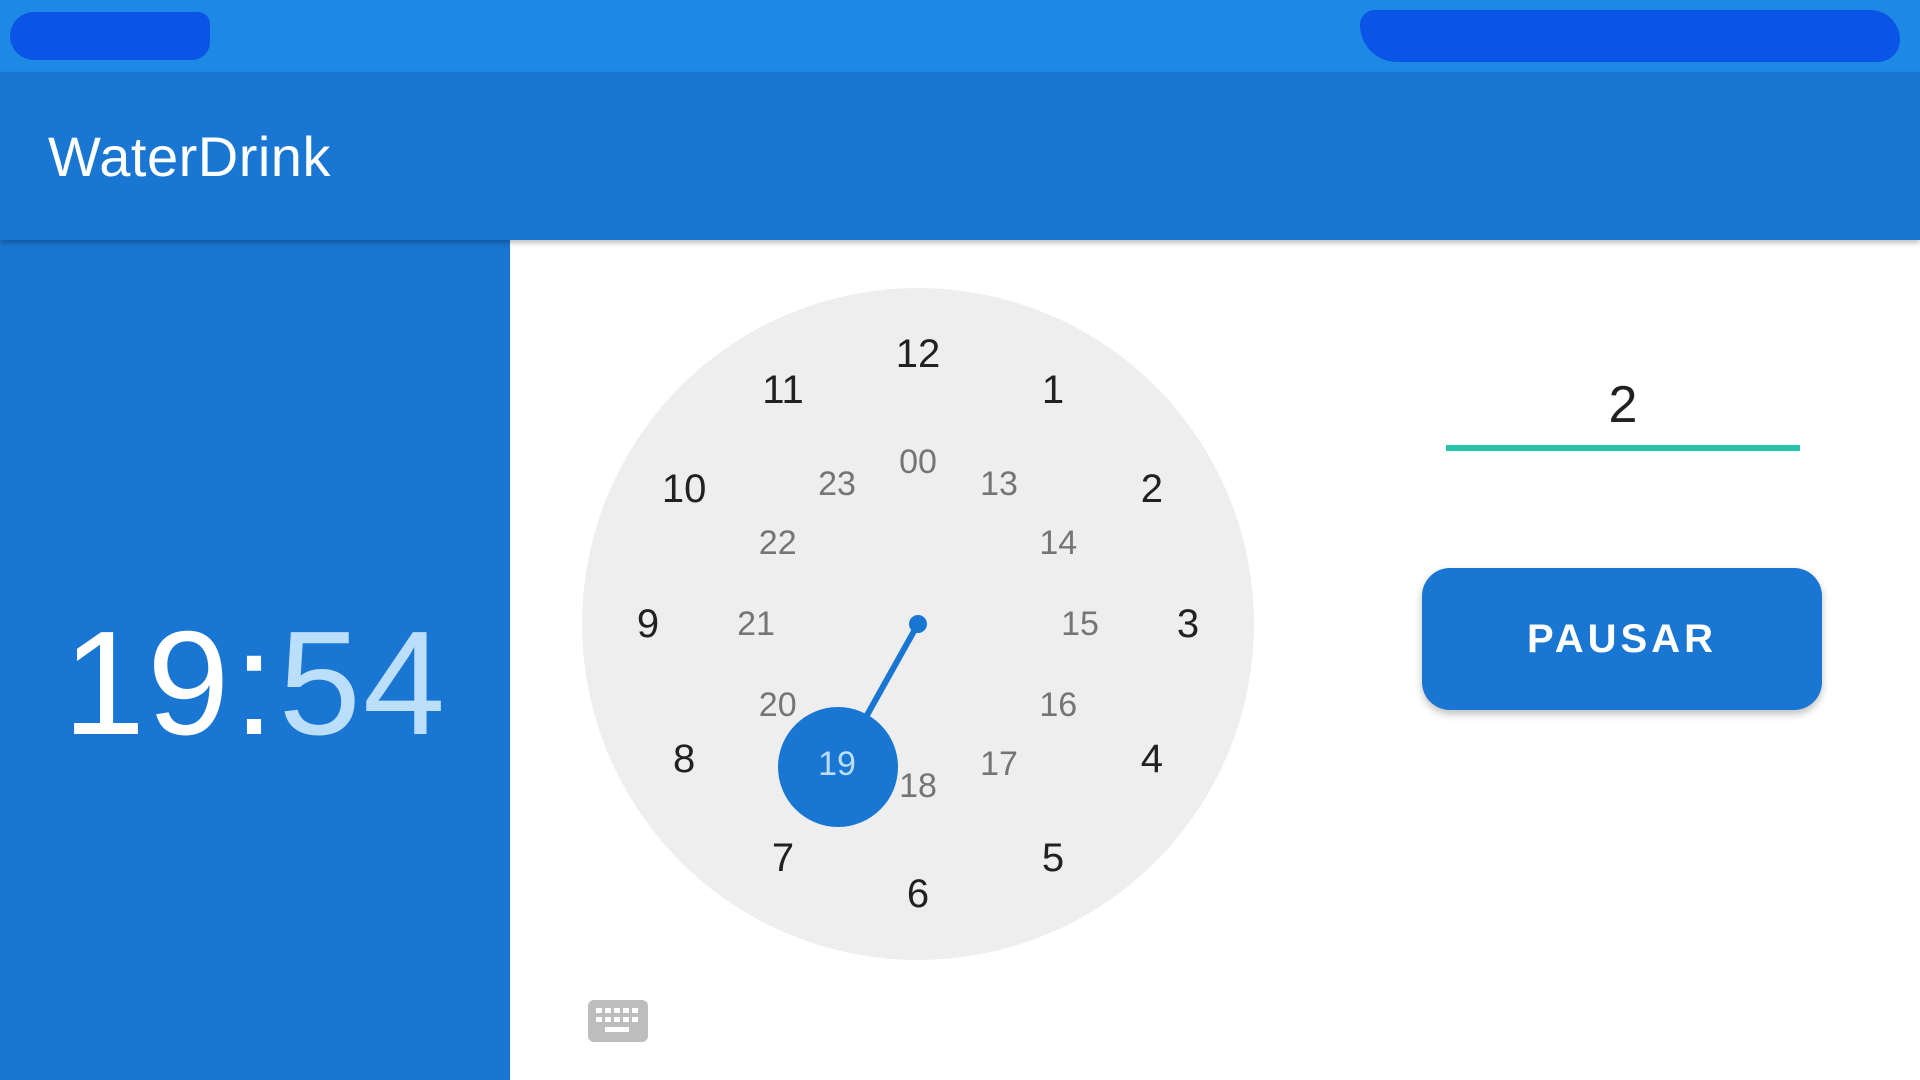 This screenshot has height=1080, width=1920. I want to click on clock-hour-7: 7, so click(783, 858).